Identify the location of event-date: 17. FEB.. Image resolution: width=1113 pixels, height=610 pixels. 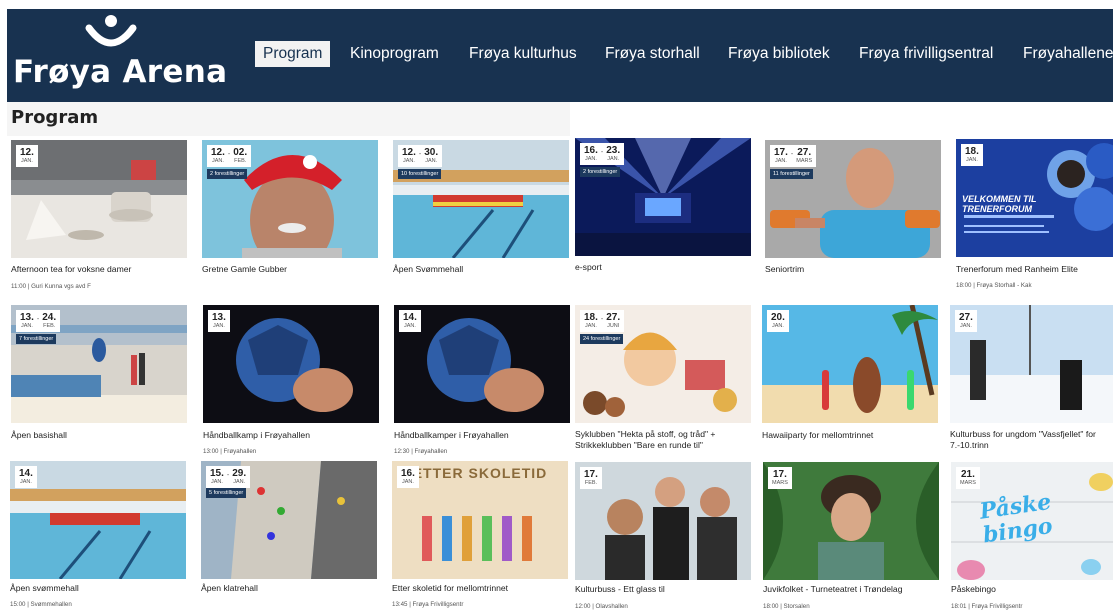
(591, 478).